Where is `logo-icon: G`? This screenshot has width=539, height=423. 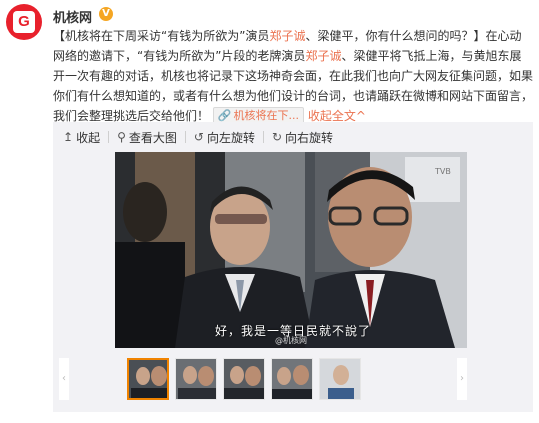 logo-icon: G is located at coordinates (24, 22).